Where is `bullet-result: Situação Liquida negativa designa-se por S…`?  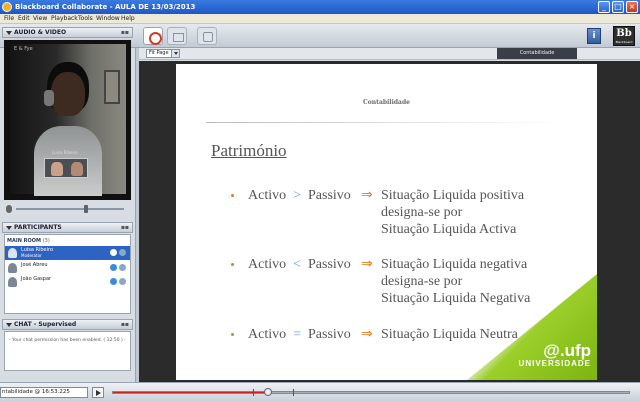
bullet-result: Situação Liquida negativa designa-se por S… is located at coordinates (455, 281).